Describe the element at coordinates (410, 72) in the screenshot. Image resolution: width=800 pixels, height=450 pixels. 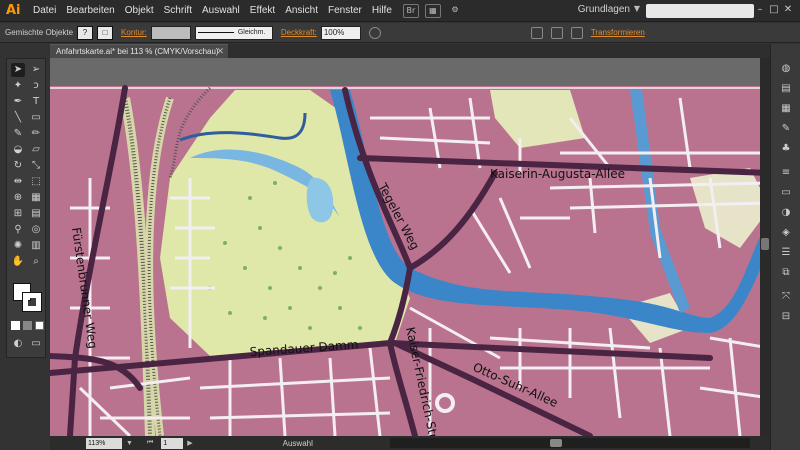
I see `pasteboard` at that location.